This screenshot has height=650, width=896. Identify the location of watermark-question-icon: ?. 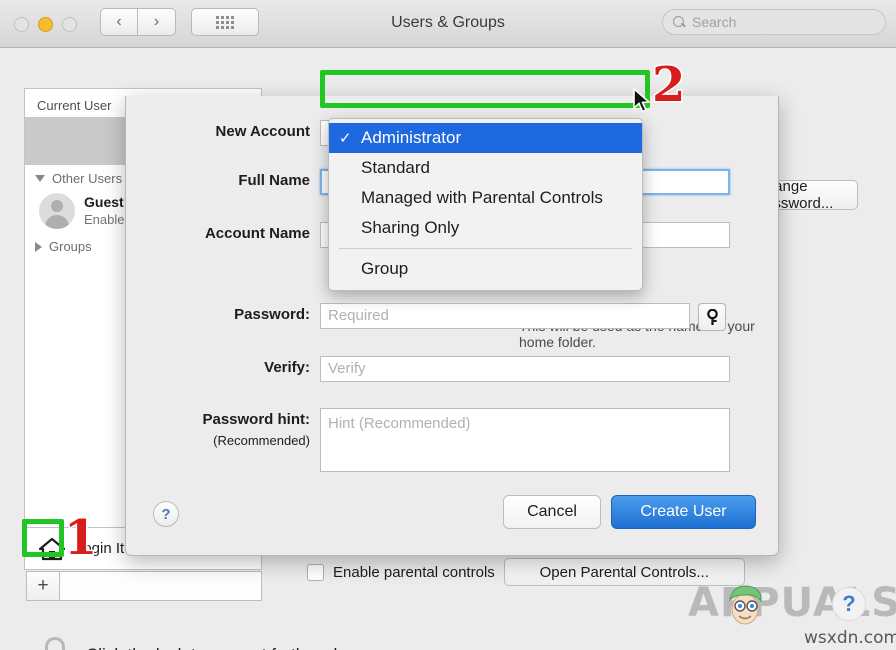
(849, 604).